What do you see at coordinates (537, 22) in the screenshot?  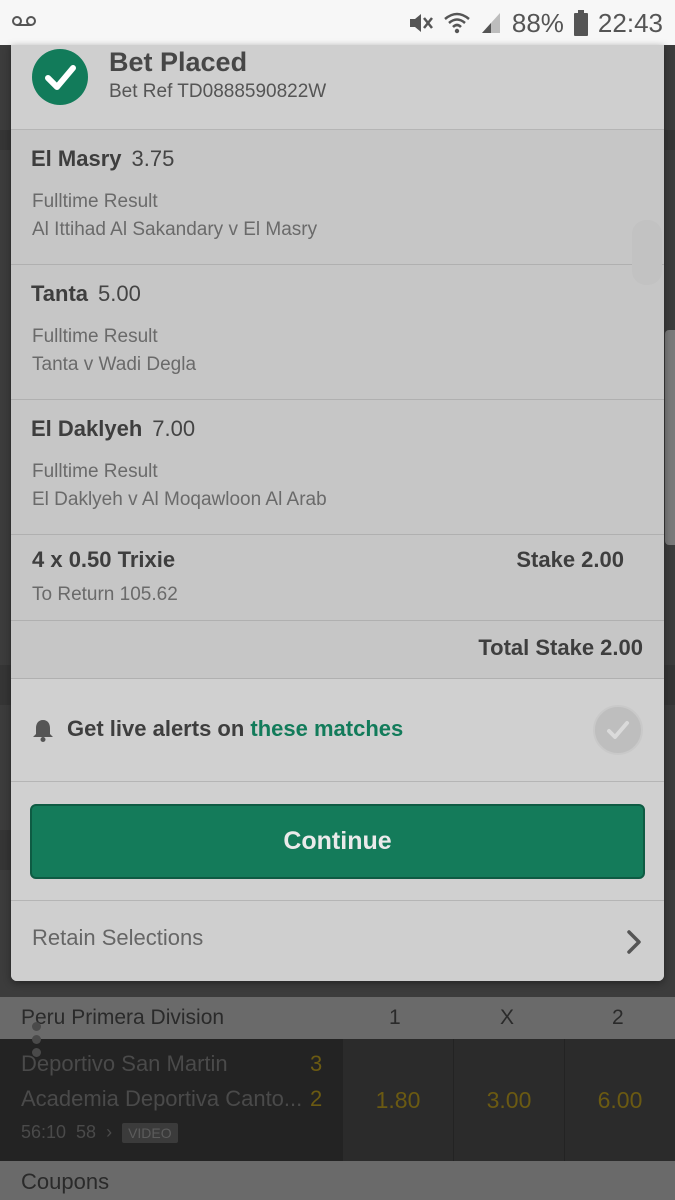 I see `battery-percent: 88%` at bounding box center [537, 22].